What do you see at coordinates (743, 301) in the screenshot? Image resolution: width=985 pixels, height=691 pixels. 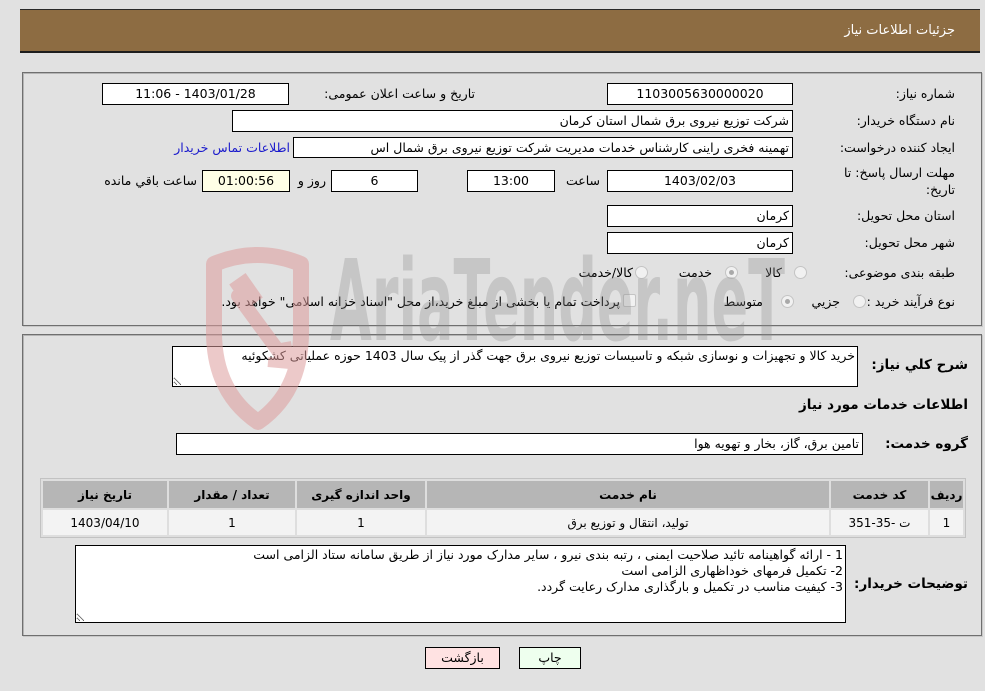 I see `purchase-type-option-medium: متوسط` at bounding box center [743, 301].